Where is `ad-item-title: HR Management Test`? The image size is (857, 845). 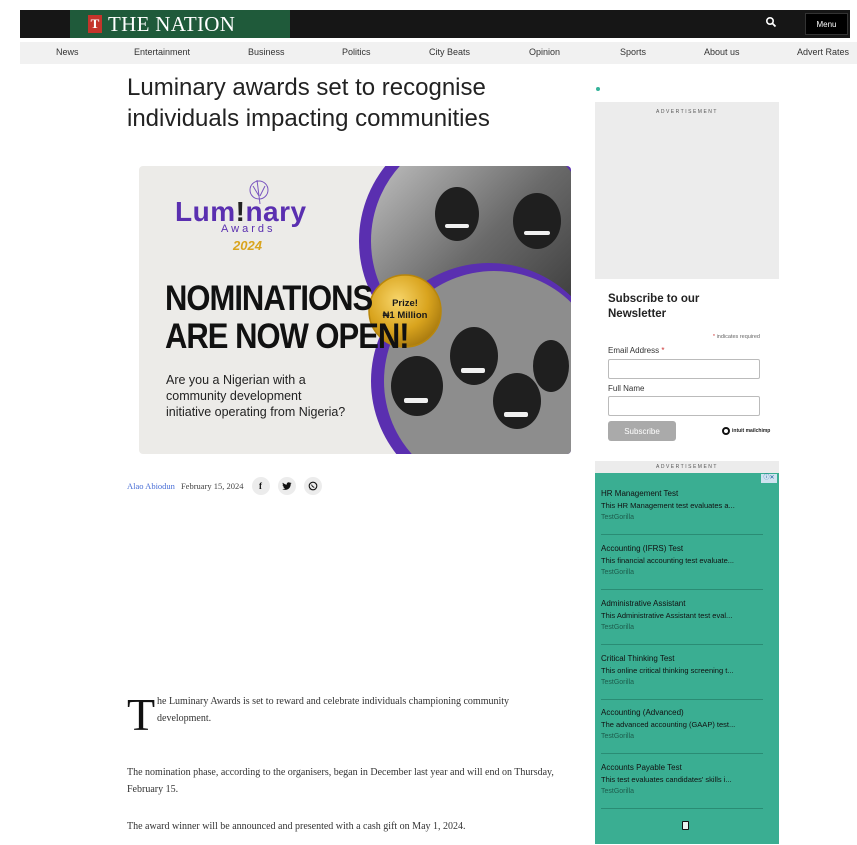 ad-item-title: HR Management Test is located at coordinates (640, 493).